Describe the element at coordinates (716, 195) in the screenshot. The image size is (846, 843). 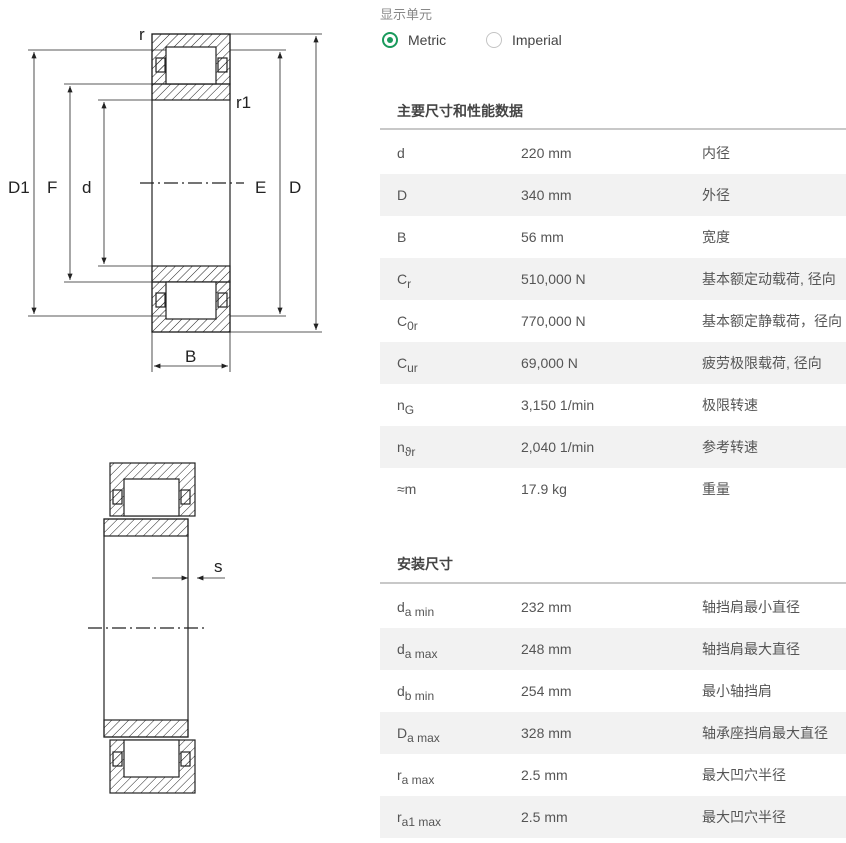
I see `parameter-description: 外径` at that location.